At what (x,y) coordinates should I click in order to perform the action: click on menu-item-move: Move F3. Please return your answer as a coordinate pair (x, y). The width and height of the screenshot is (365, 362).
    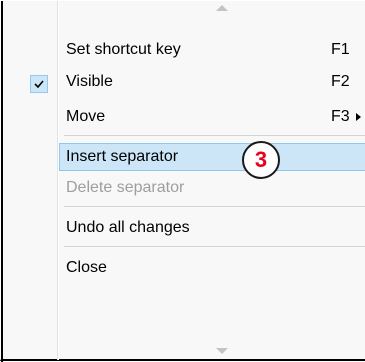
    Looking at the image, I should click on (212, 117).